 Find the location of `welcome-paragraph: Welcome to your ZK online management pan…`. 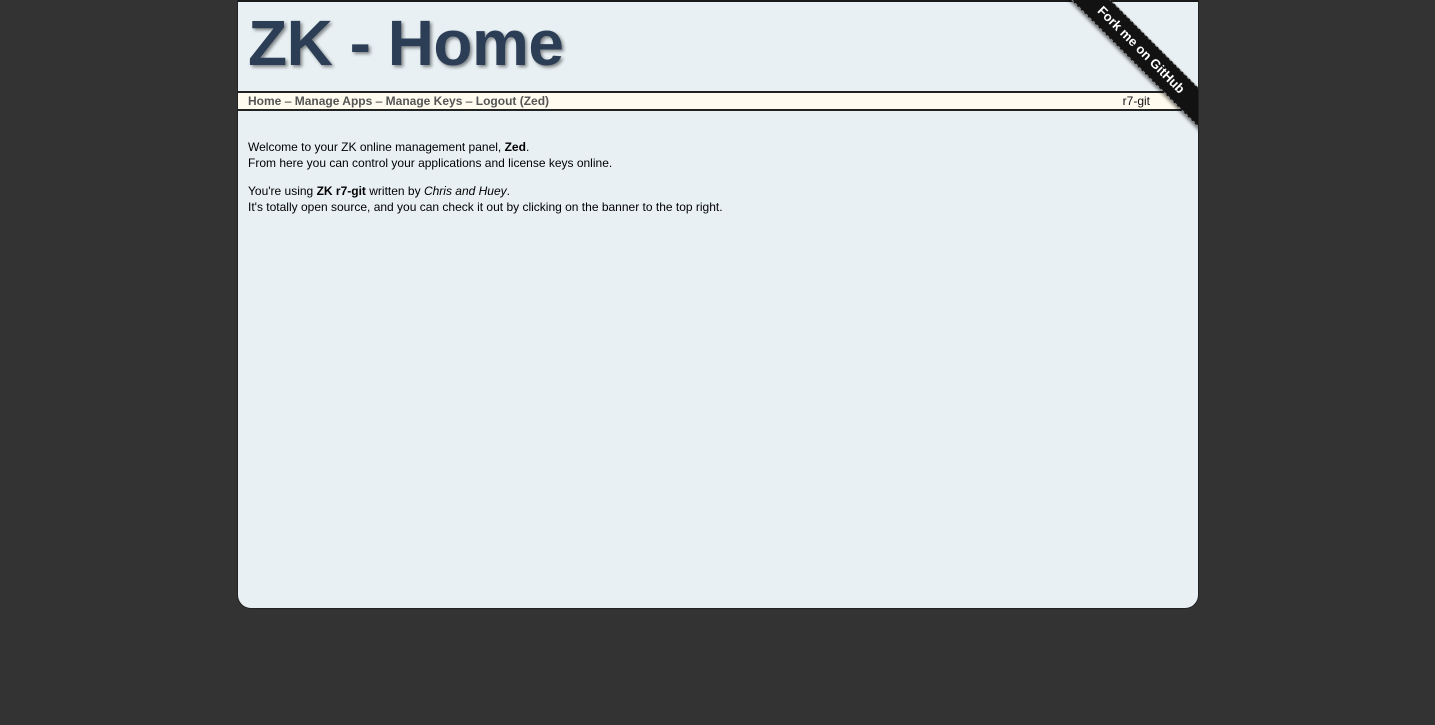

welcome-paragraph: Welcome to your ZK online management pan… is located at coordinates (718, 155).